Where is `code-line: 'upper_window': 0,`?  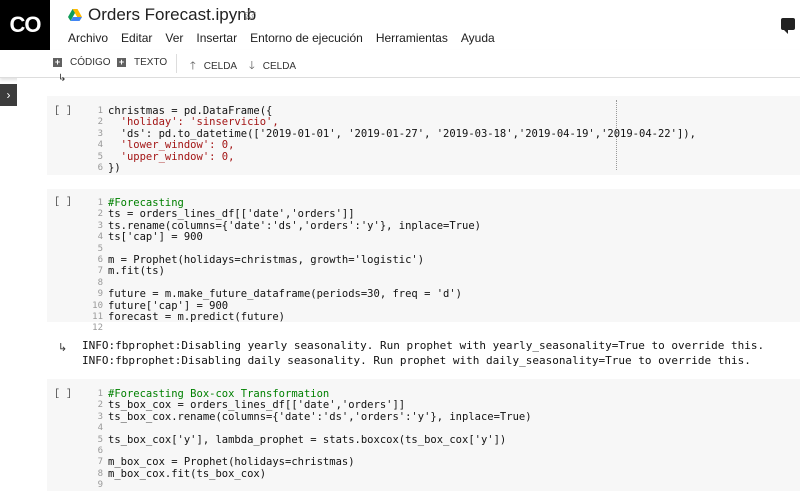 code-line: 'upper_window': 0, is located at coordinates (171, 156).